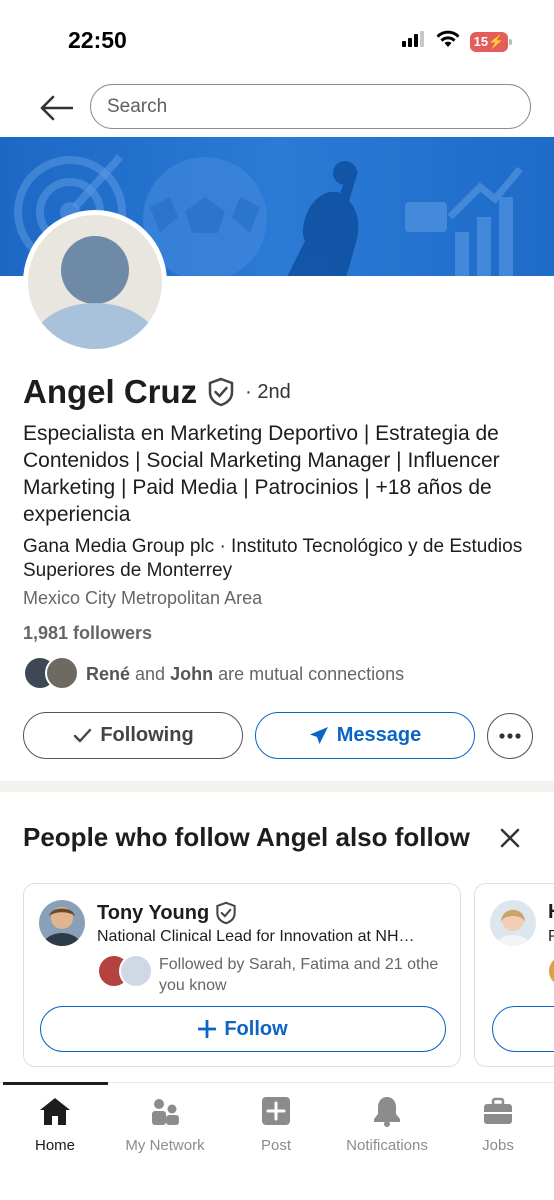 Image resolution: width=554 pixels, height=1200 pixels. I want to click on mutual-suffix: are mutual connections, so click(309, 673).